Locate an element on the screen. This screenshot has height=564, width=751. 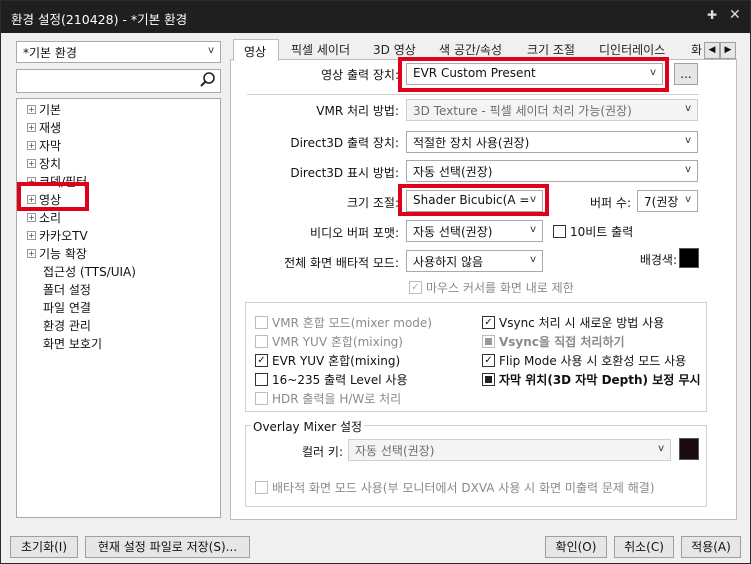
mouse-cursor-limit-checkbox: ✓ 마우스 커서를 화면 내로 제한 is located at coordinates (491, 287).